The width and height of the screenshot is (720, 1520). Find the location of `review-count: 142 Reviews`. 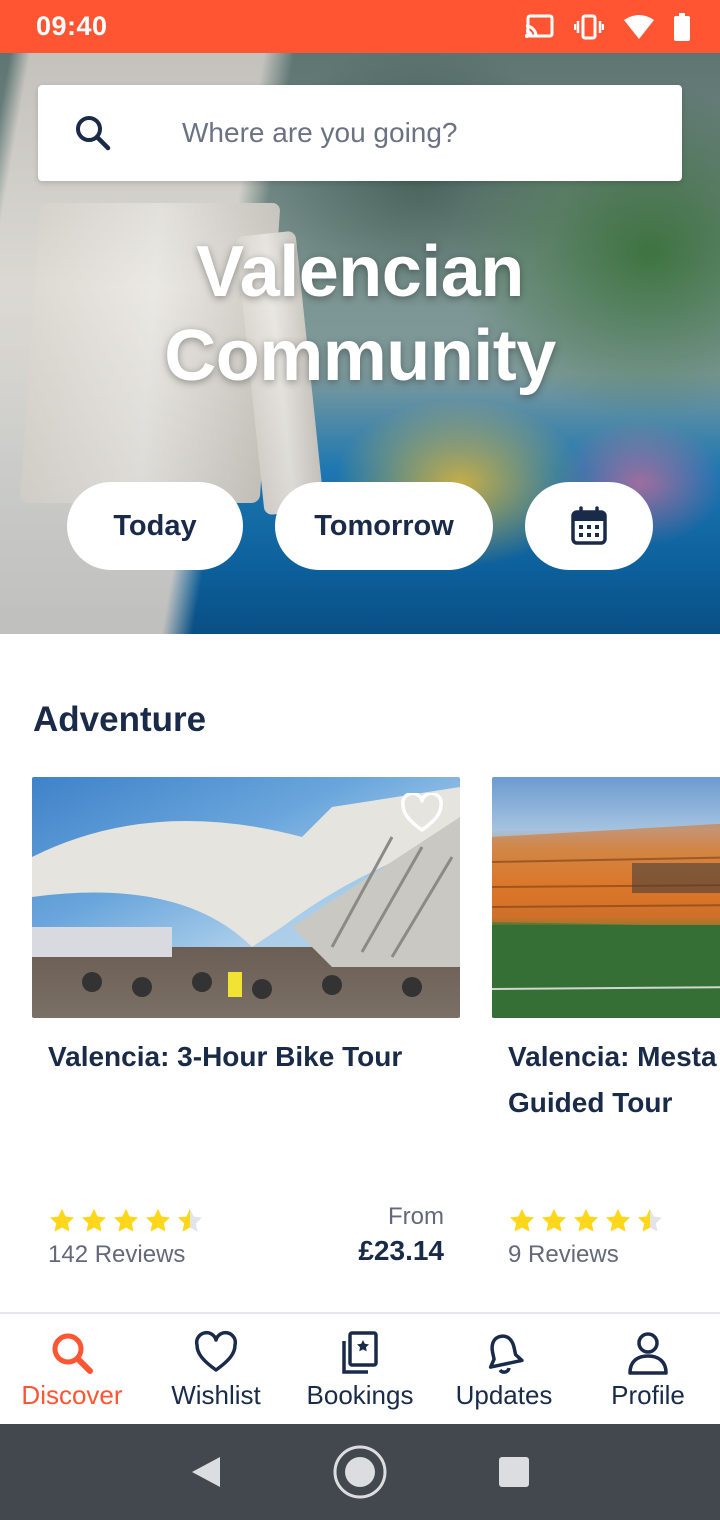

review-count: 142 Reviews is located at coordinates (117, 1254).